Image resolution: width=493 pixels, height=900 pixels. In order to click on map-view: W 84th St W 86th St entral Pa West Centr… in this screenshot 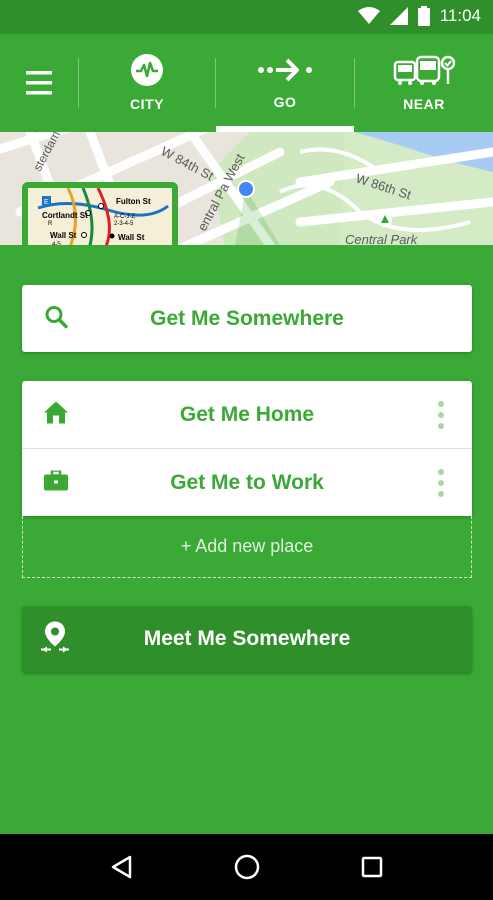, I will do `click(246, 188)`.